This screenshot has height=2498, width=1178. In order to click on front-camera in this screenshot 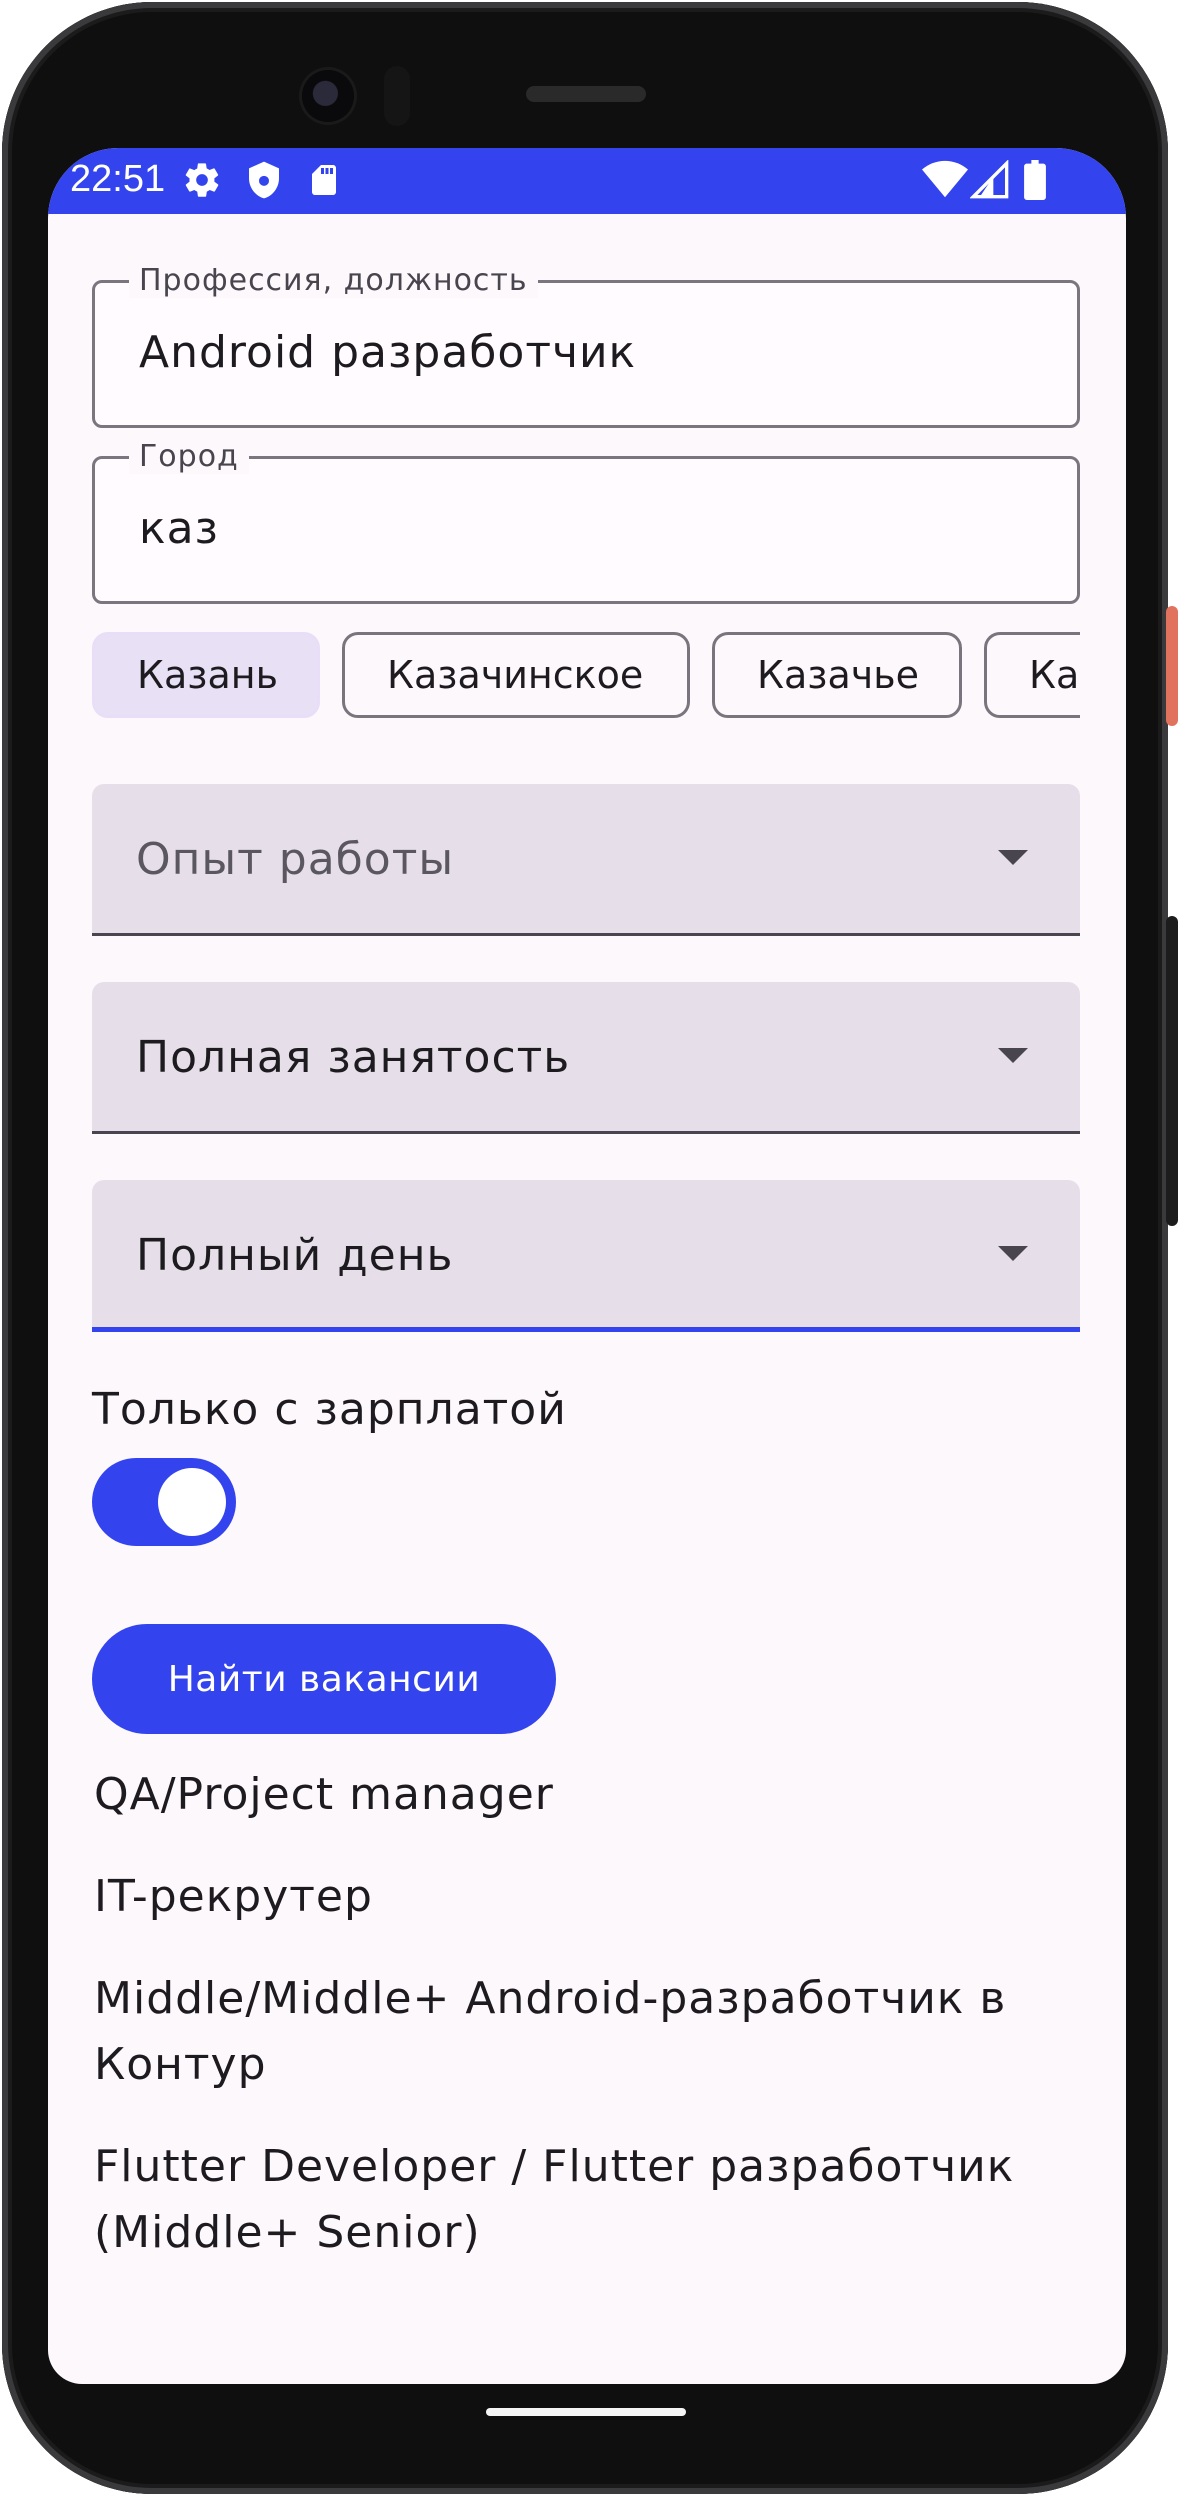, I will do `click(328, 96)`.